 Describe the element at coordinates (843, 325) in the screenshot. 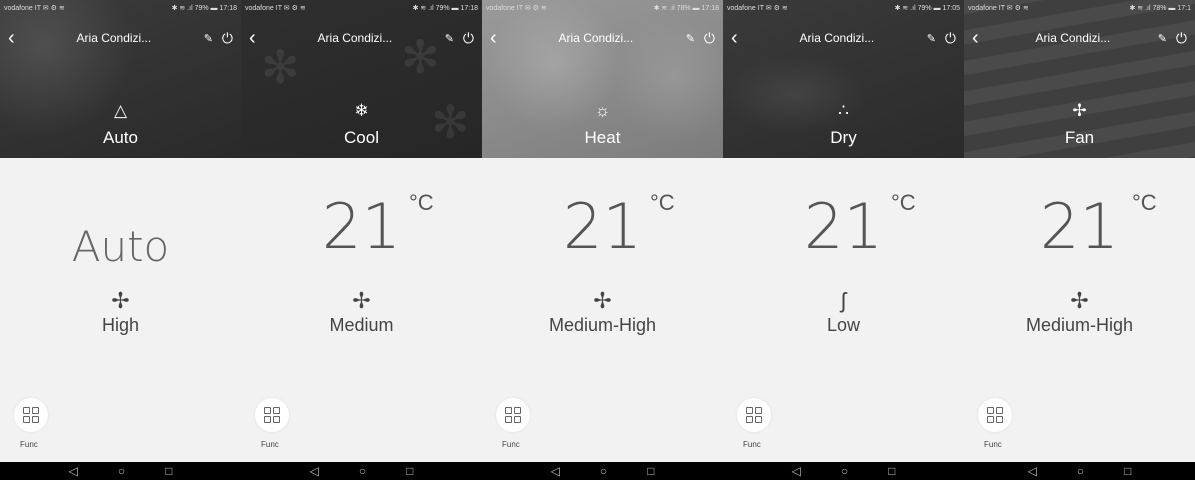

I see `fan-speed-label: Low` at that location.